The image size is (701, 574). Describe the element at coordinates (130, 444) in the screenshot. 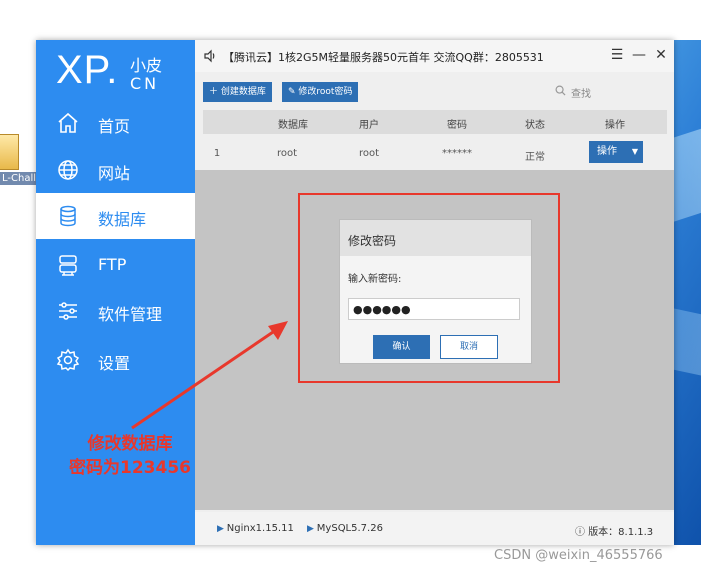

I see `callout-line: 修改数据库` at that location.